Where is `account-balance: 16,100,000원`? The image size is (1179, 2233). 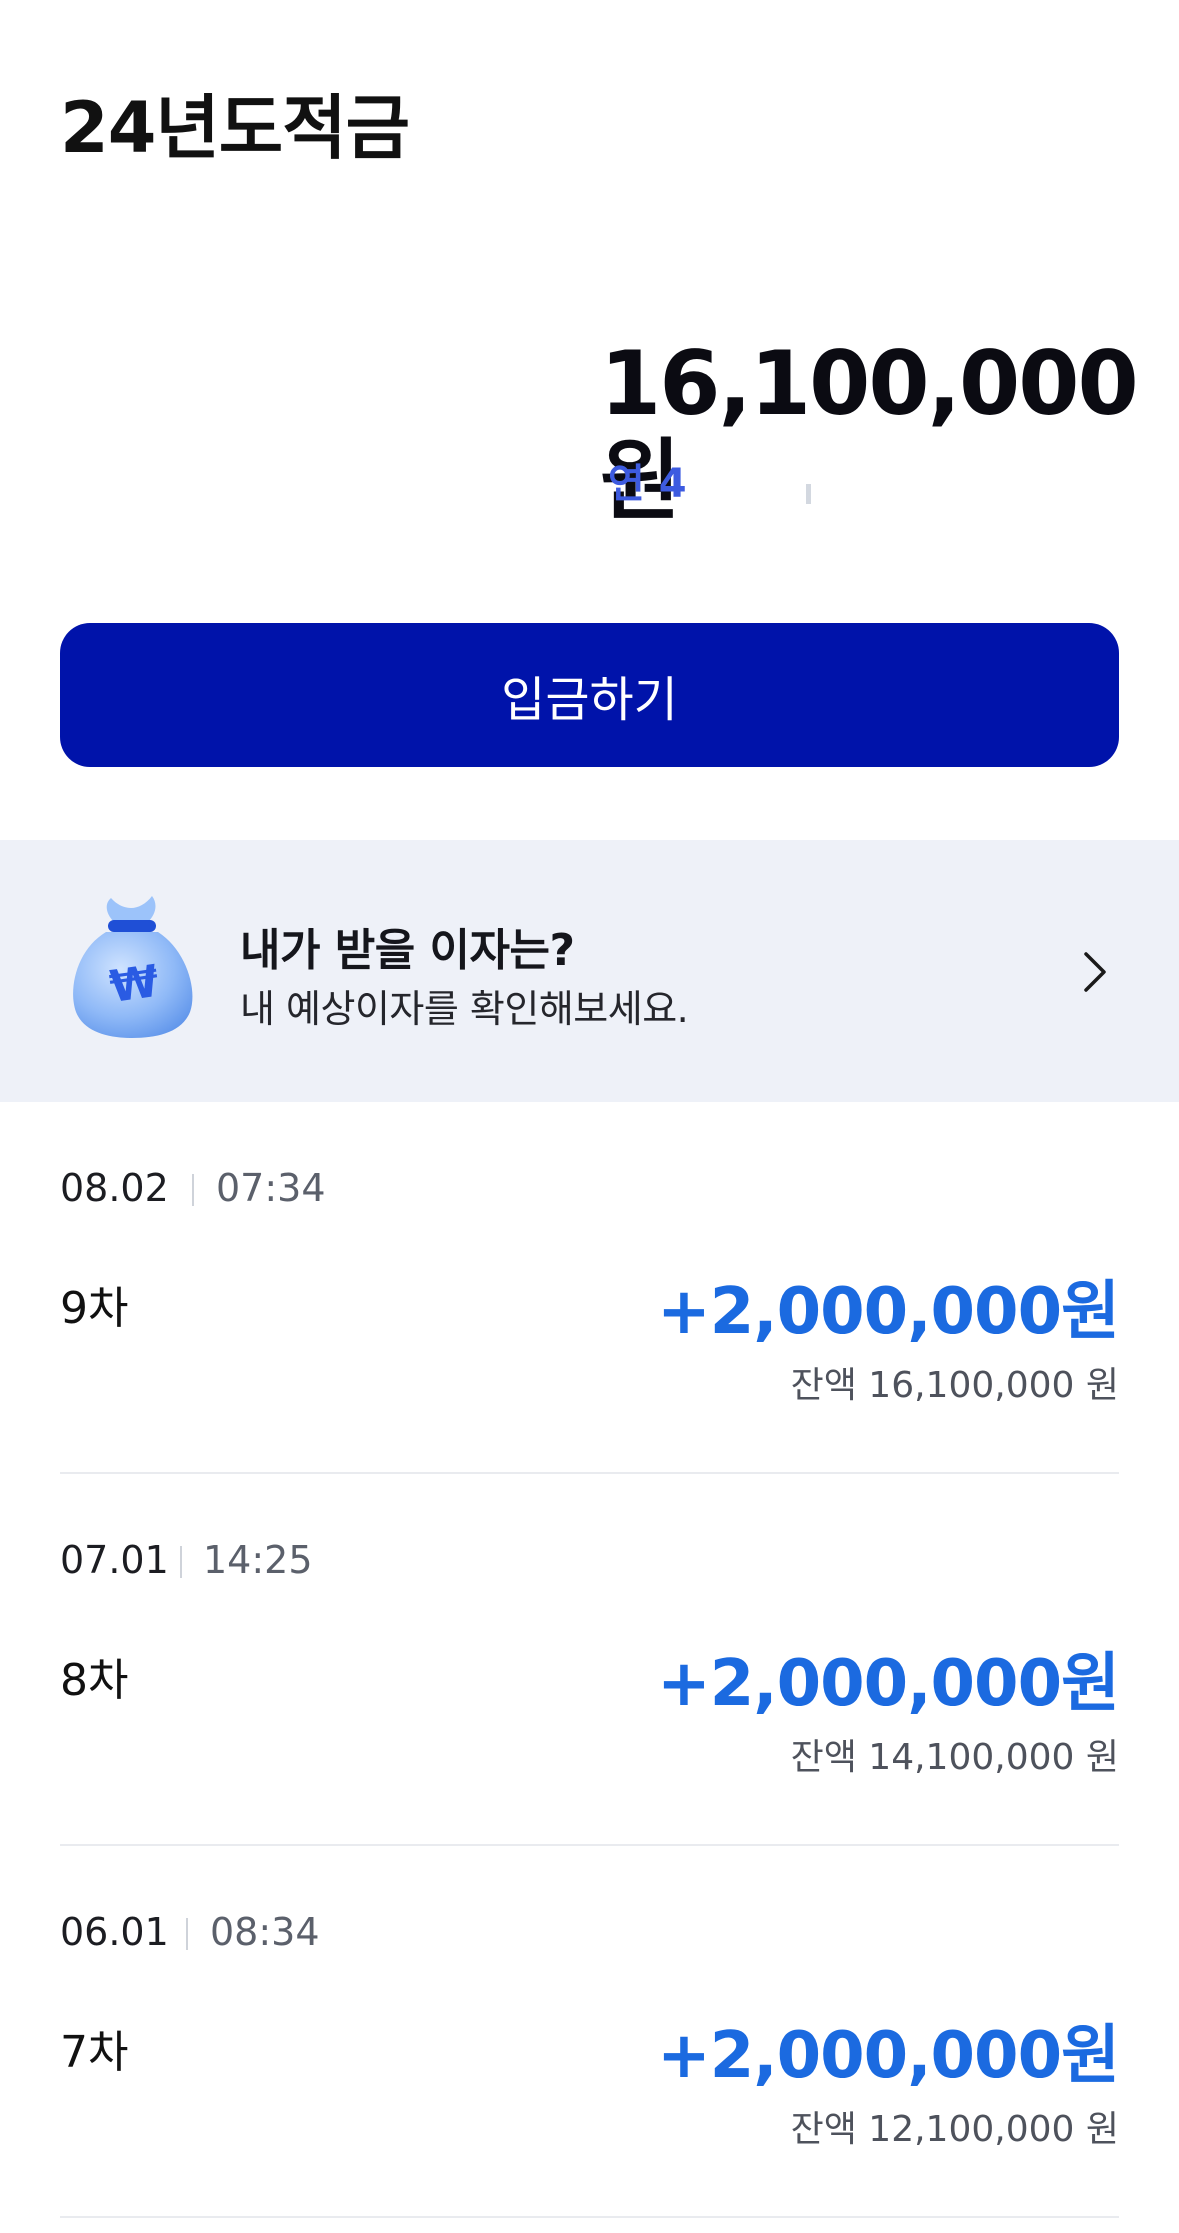
account-balance: 16,100,000원 is located at coordinates (869, 432).